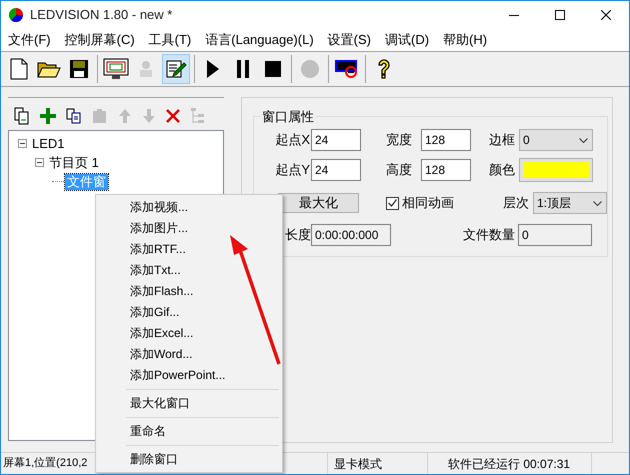 This screenshot has width=630, height=475. Describe the element at coordinates (606, 15) in the screenshot. I see `close-icon` at that location.